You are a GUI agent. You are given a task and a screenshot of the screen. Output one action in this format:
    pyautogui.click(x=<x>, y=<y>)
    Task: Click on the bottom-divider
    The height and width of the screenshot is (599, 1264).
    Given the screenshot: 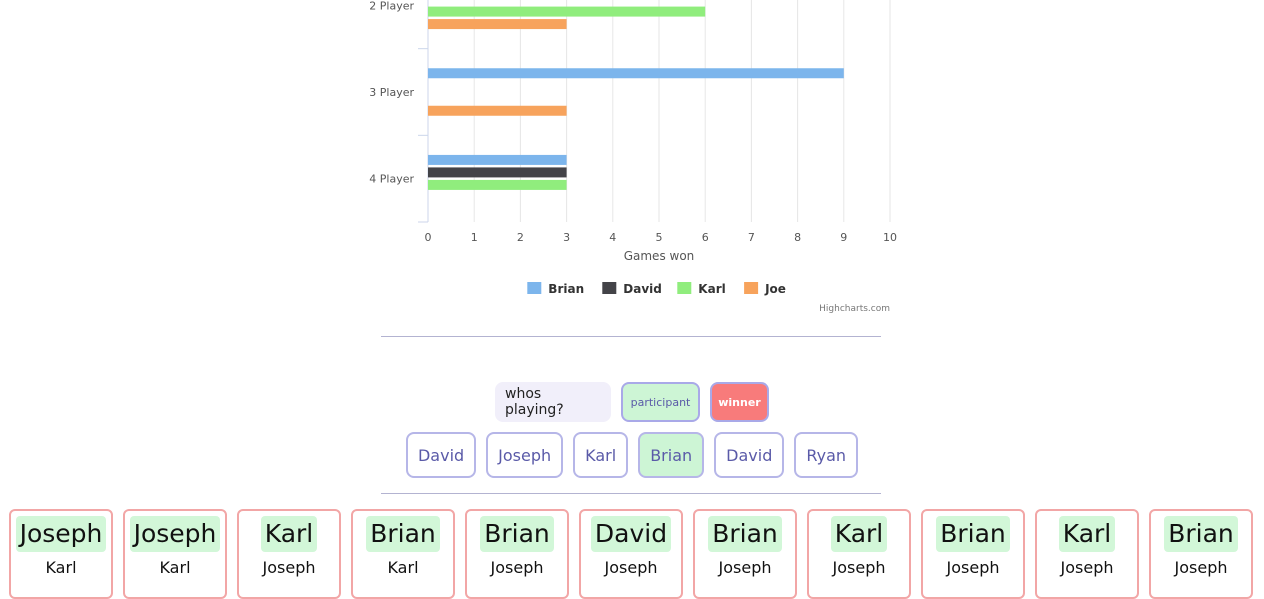 What is the action you would take?
    pyautogui.click(x=631, y=493)
    